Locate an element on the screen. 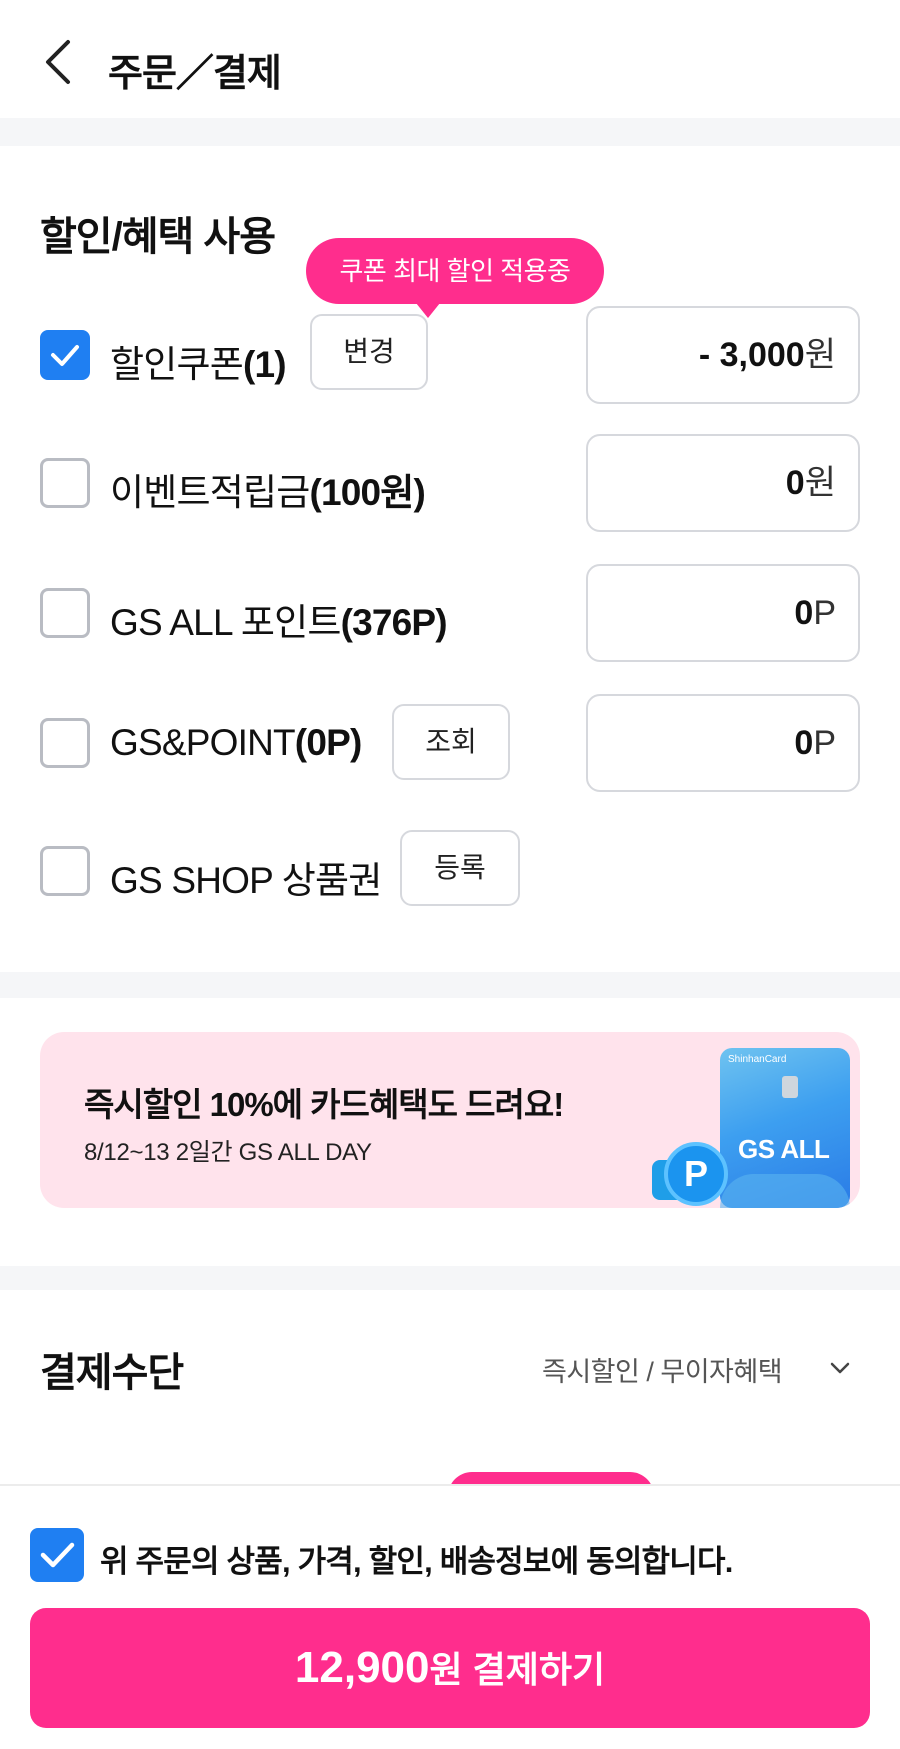 The width and height of the screenshot is (900, 1749). event-points-label: 이벤트적립금(100원) is located at coordinates (268, 492).